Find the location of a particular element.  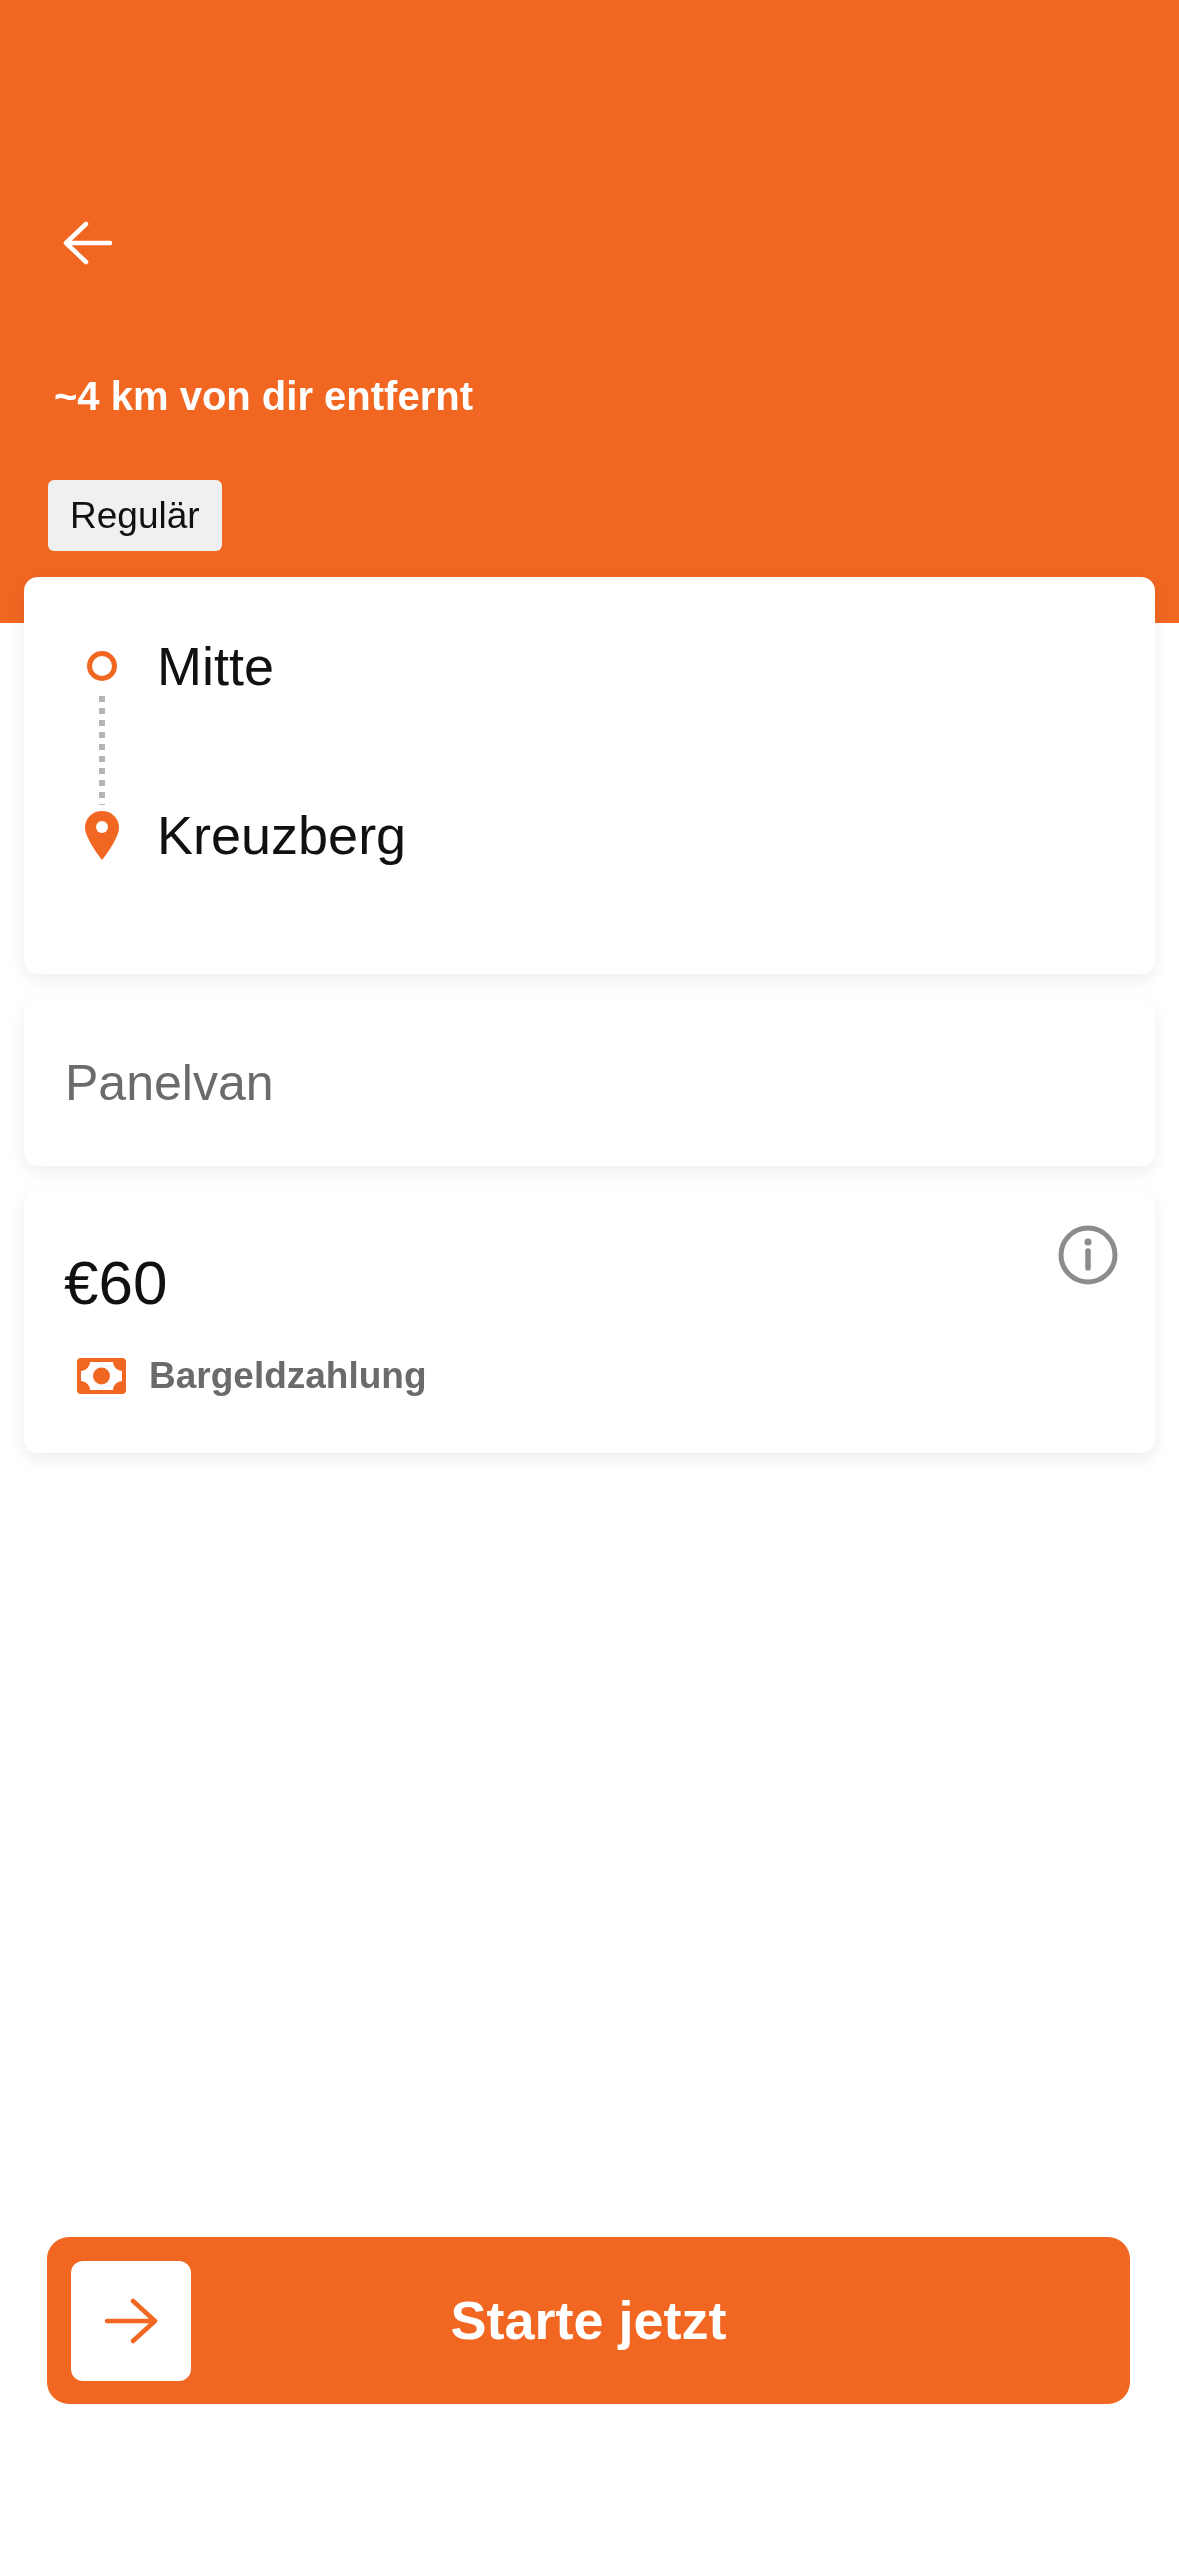

distance-text: ~4 km von dir entfernt is located at coordinates (263, 396).